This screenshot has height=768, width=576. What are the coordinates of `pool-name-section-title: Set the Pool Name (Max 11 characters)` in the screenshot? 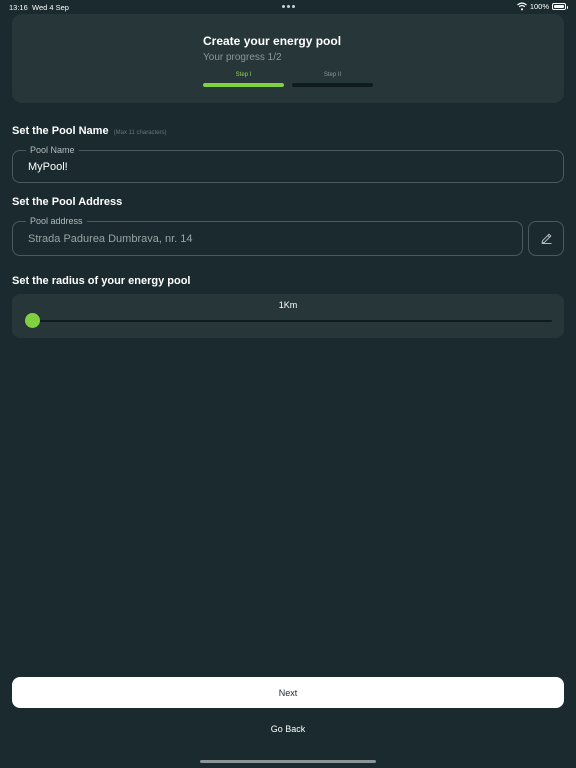 It's located at (89, 131).